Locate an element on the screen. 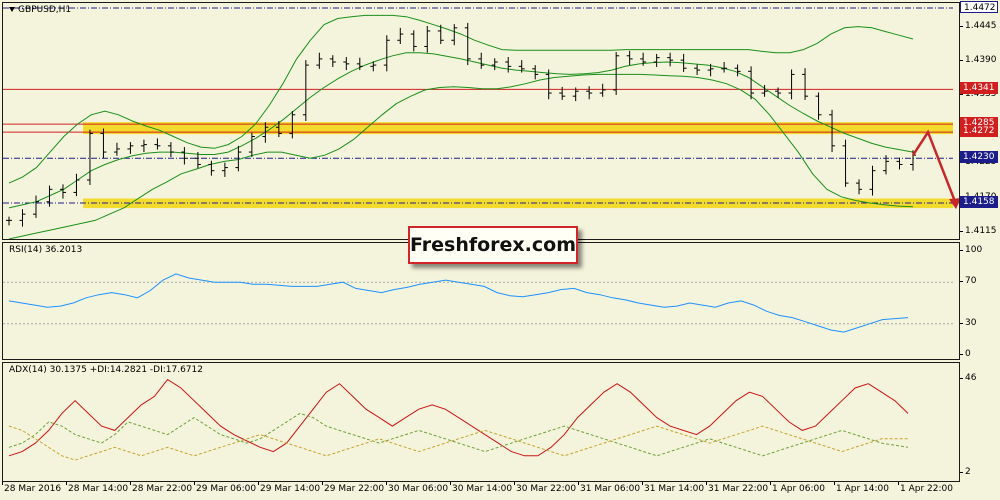 Image resolution: width=1000 pixels, height=500 pixels. time-tick-label: 1 Apr 22:00 is located at coordinates (926, 489).